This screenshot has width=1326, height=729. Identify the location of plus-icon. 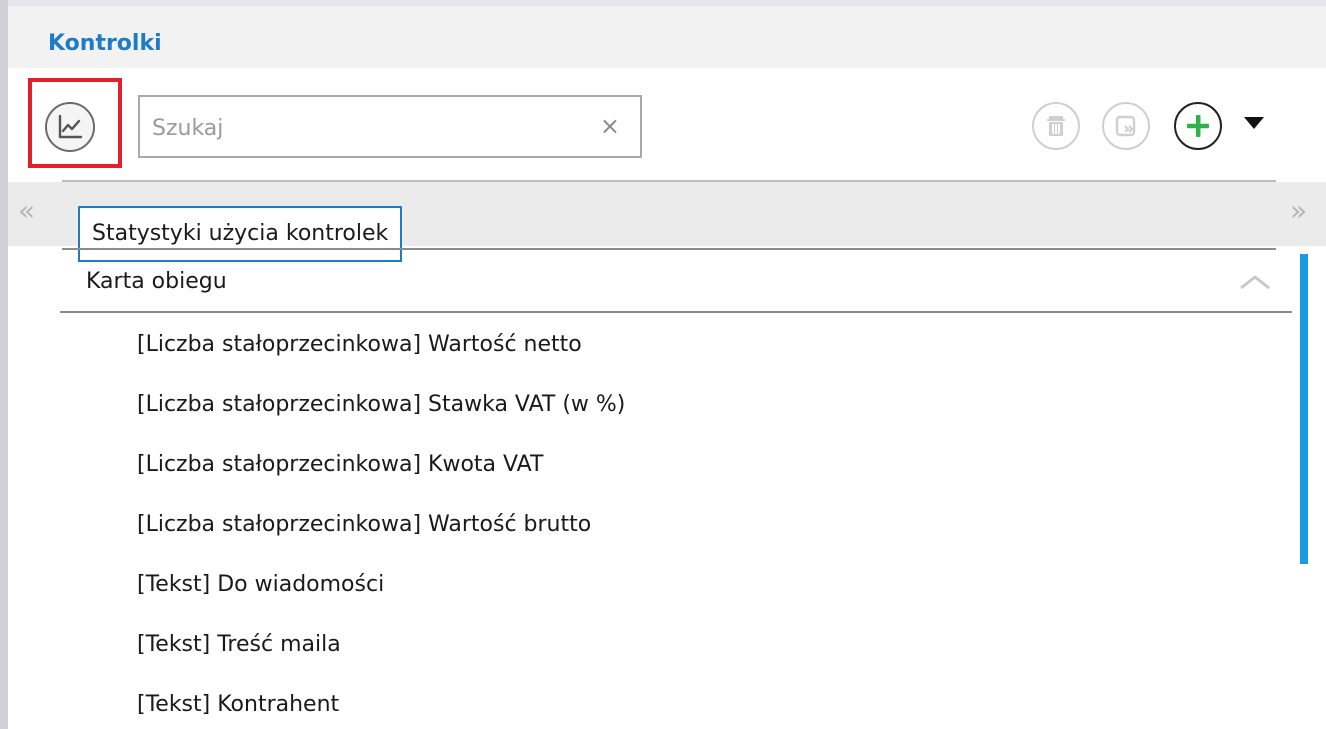
(1198, 126).